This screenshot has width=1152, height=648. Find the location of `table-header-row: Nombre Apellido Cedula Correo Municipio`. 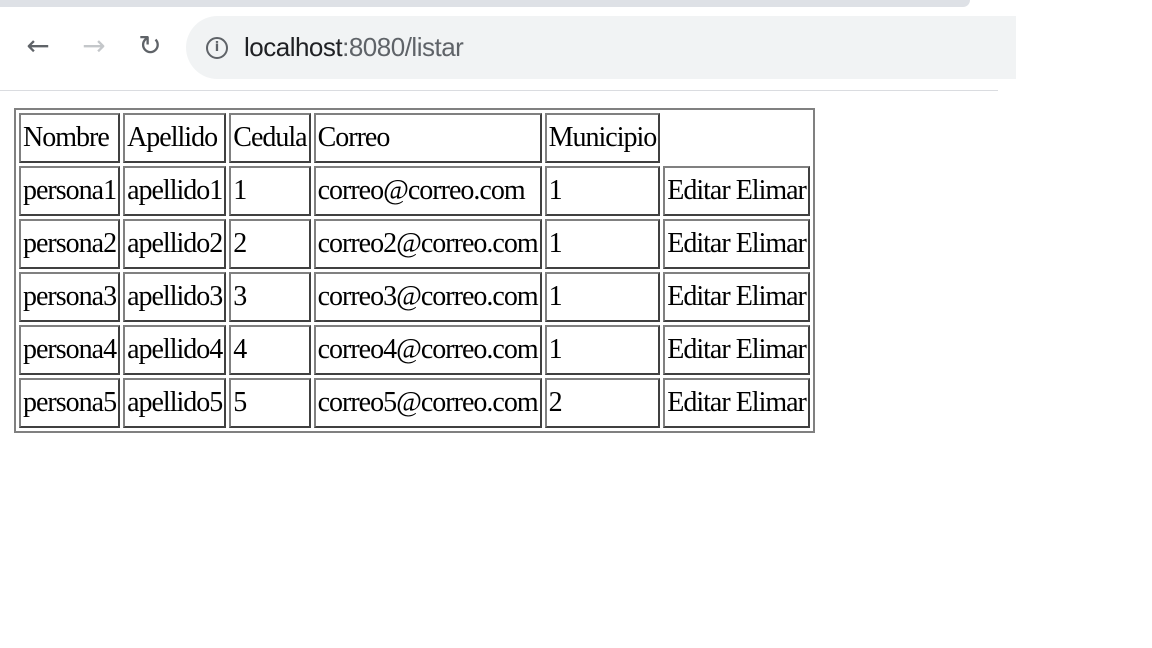

table-header-row: Nombre Apellido Cedula Correo Municipio is located at coordinates (414, 138).